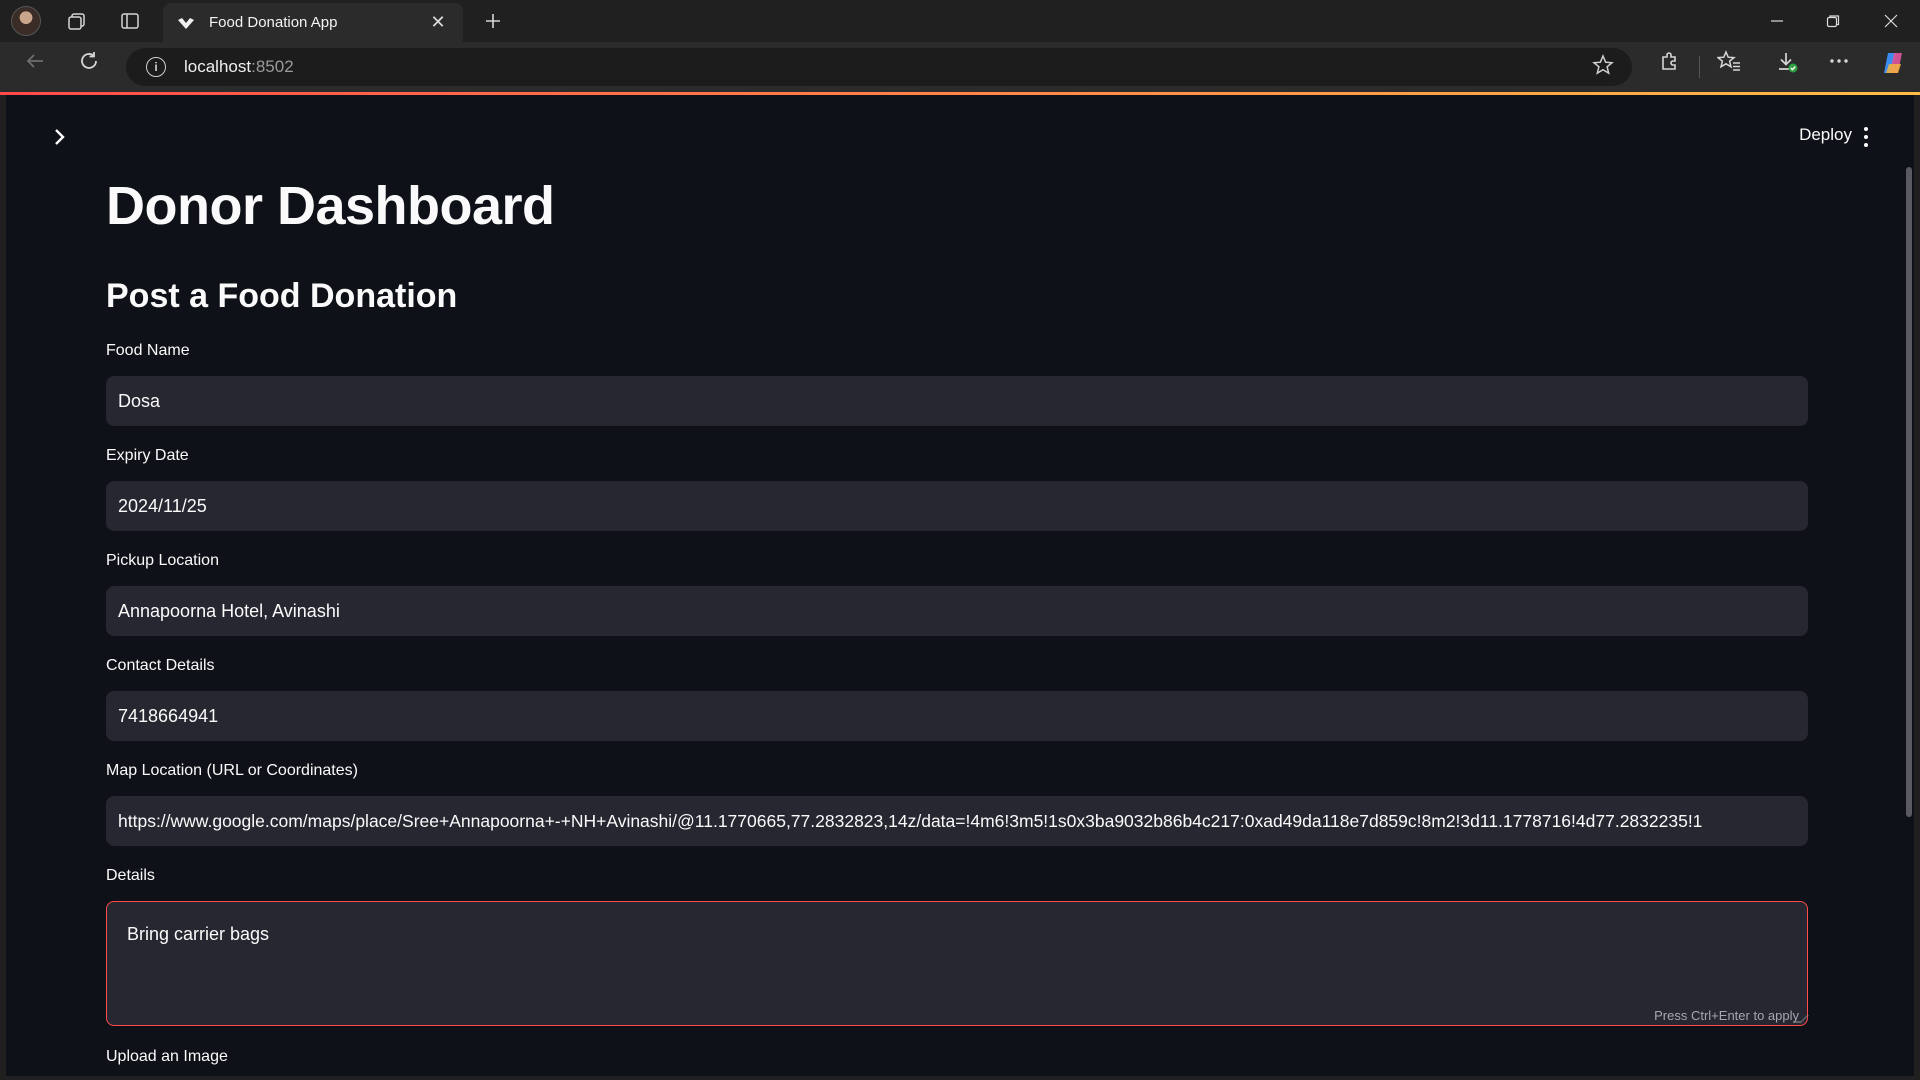  Describe the element at coordinates (957, 401) in the screenshot. I see `food-name-input: Dosa` at that location.